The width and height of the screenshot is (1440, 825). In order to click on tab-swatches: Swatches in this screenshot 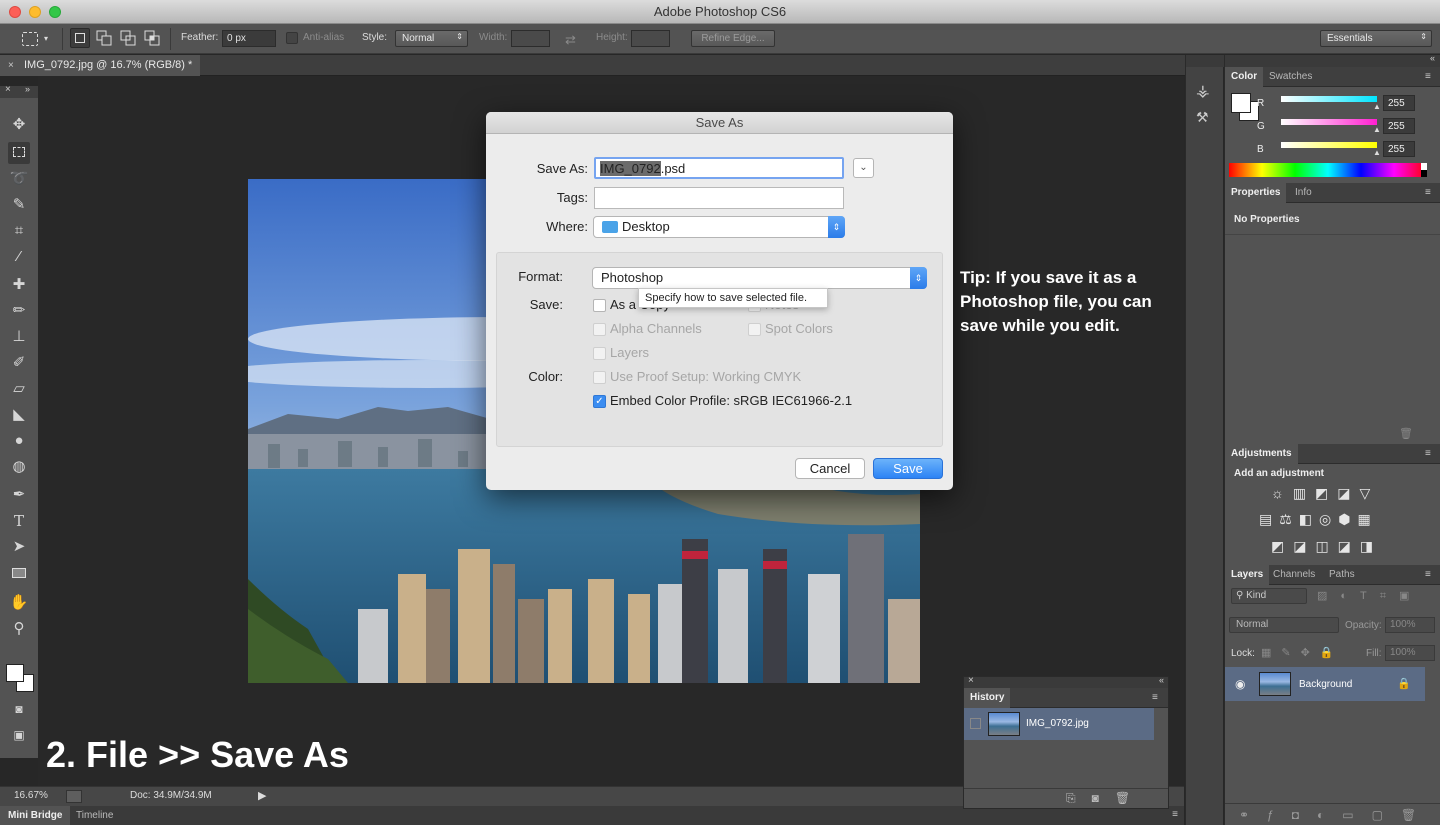, I will do `click(1290, 77)`.